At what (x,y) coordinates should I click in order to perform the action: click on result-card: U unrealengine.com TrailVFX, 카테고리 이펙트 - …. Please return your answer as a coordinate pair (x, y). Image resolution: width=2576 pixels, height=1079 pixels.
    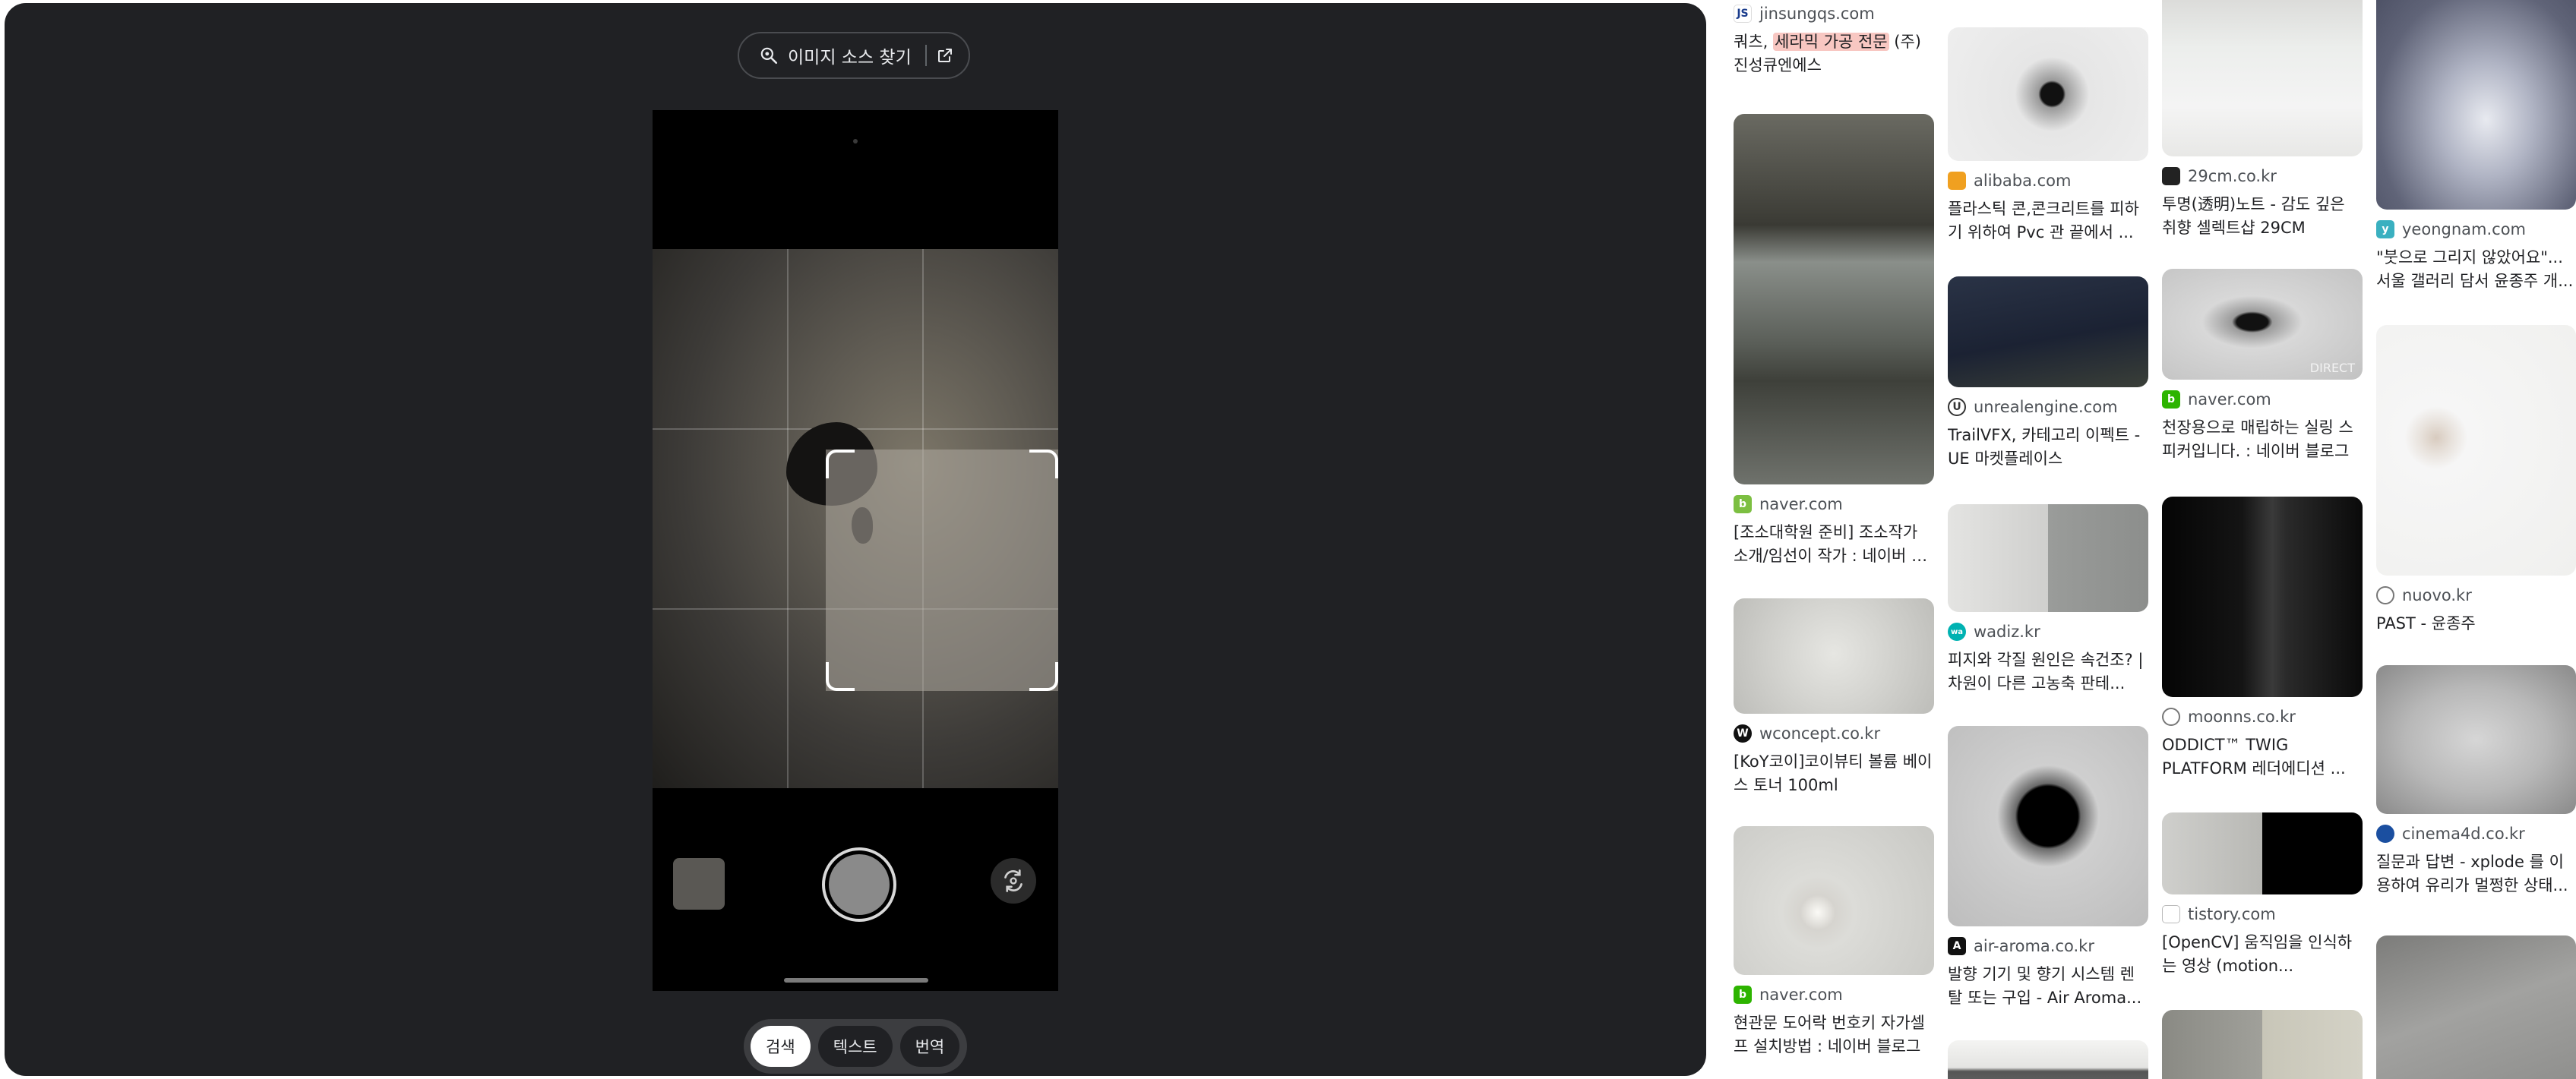
    Looking at the image, I should click on (2048, 373).